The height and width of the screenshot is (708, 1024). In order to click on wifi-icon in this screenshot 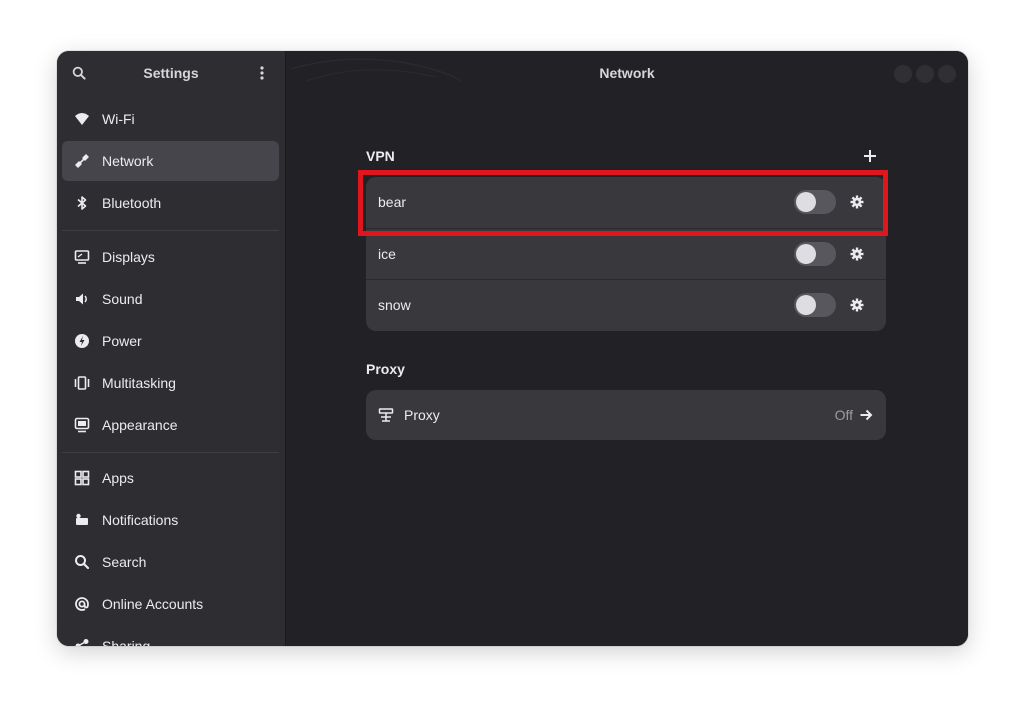, I will do `click(82, 119)`.